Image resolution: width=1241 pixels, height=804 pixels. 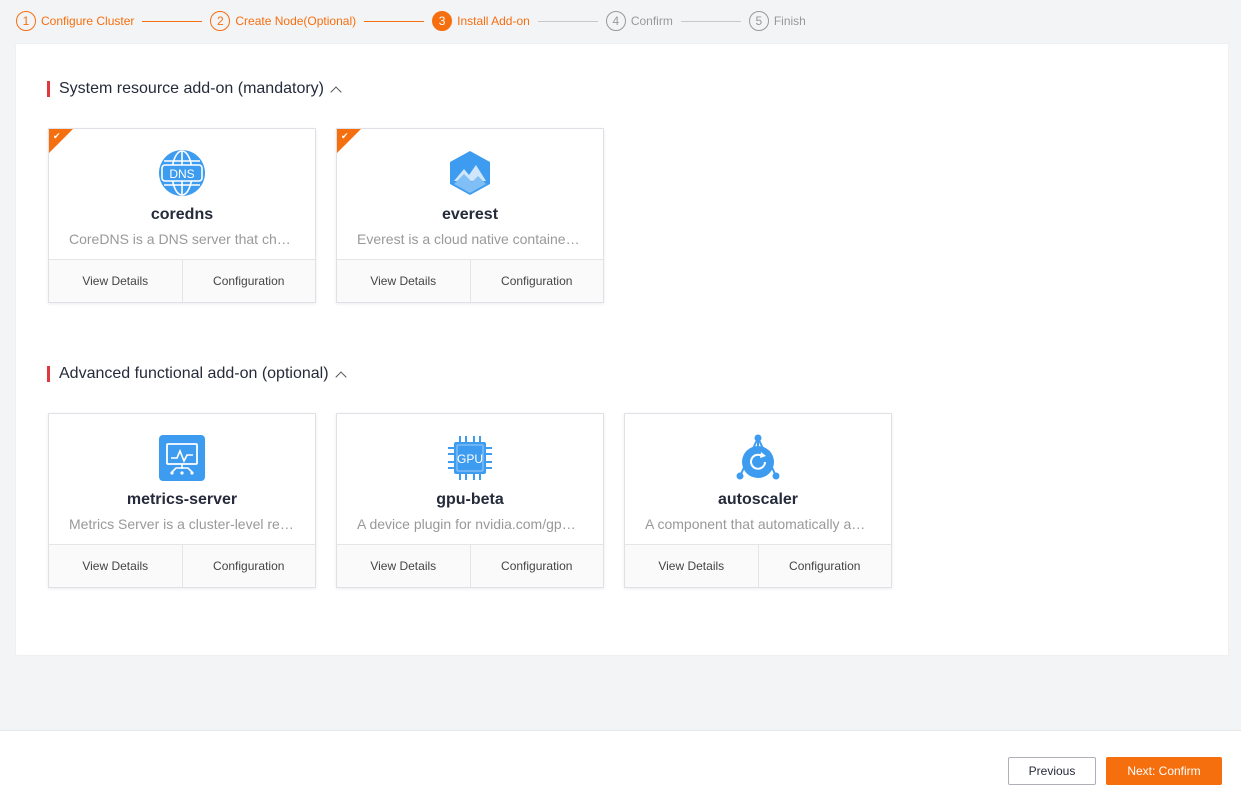 What do you see at coordinates (493, 21) in the screenshot?
I see `step-label: Install Add-on` at bounding box center [493, 21].